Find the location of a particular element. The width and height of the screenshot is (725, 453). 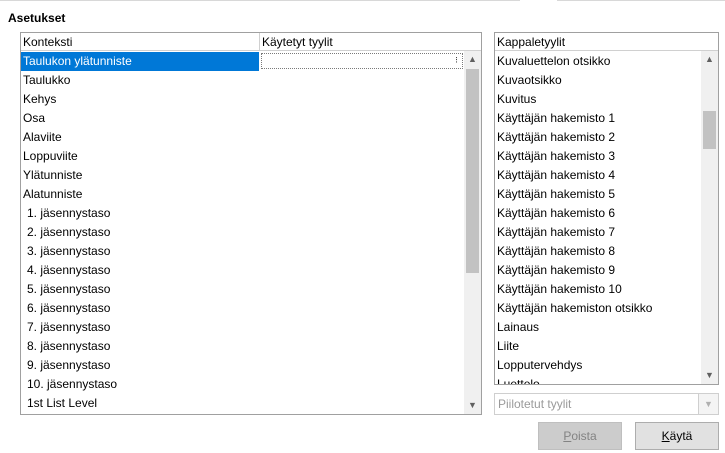

context-cell: 1st List Level is located at coordinates (62, 403).